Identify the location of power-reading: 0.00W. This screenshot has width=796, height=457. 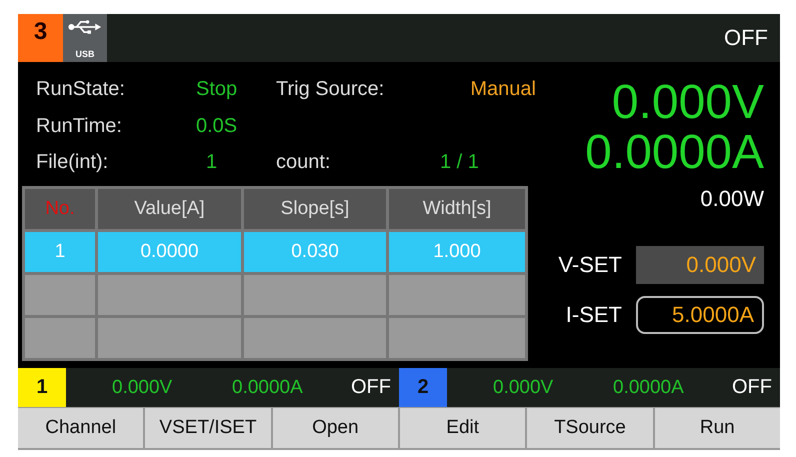
(732, 199).